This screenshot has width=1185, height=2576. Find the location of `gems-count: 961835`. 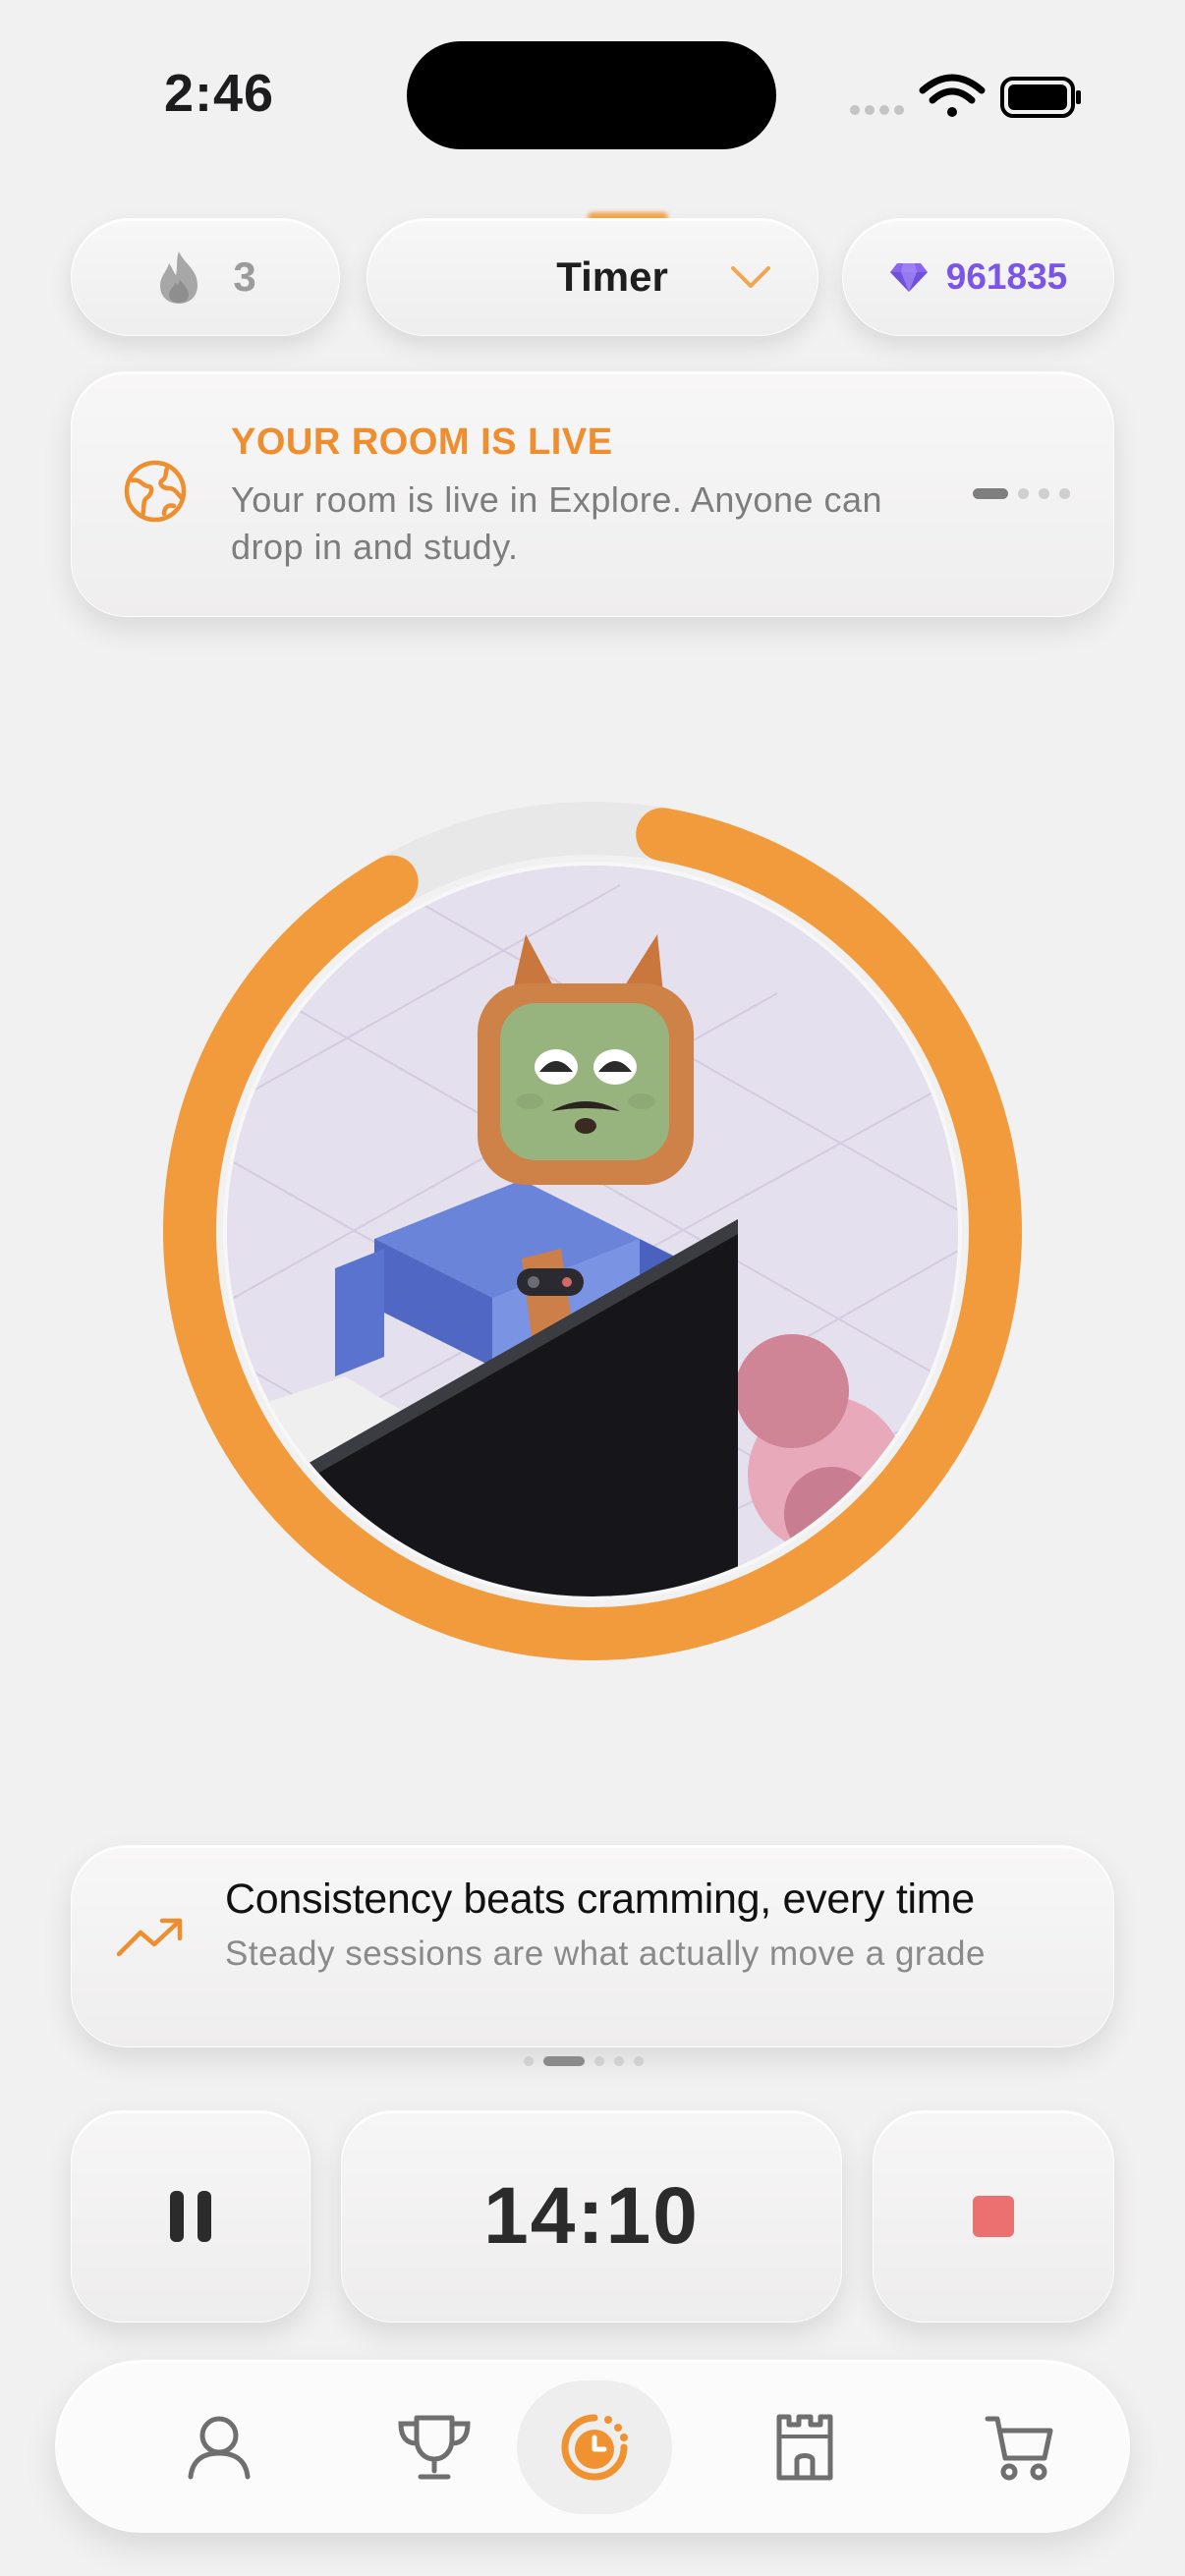

gems-count: 961835 is located at coordinates (1007, 276).